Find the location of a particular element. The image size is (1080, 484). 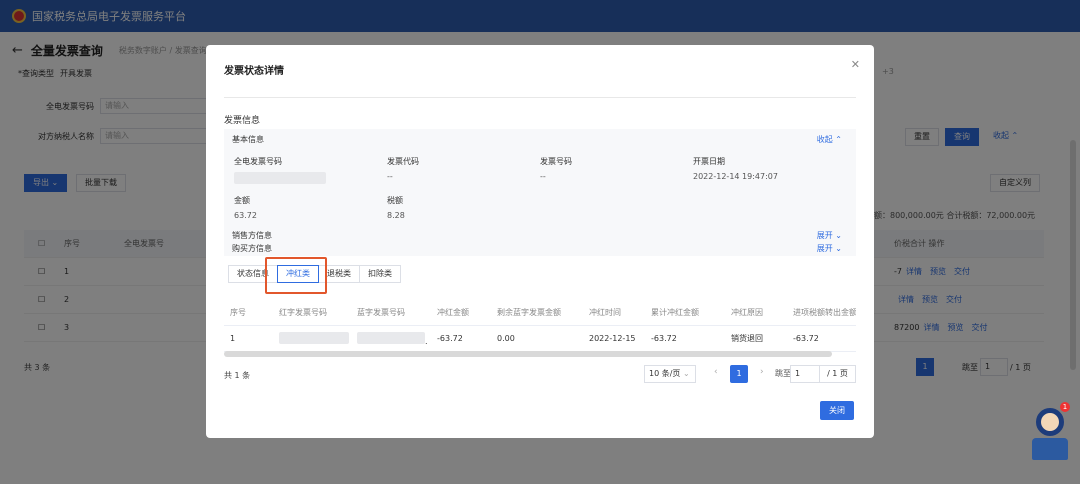

assistant-avatar-icon is located at coordinates (1050, 422).